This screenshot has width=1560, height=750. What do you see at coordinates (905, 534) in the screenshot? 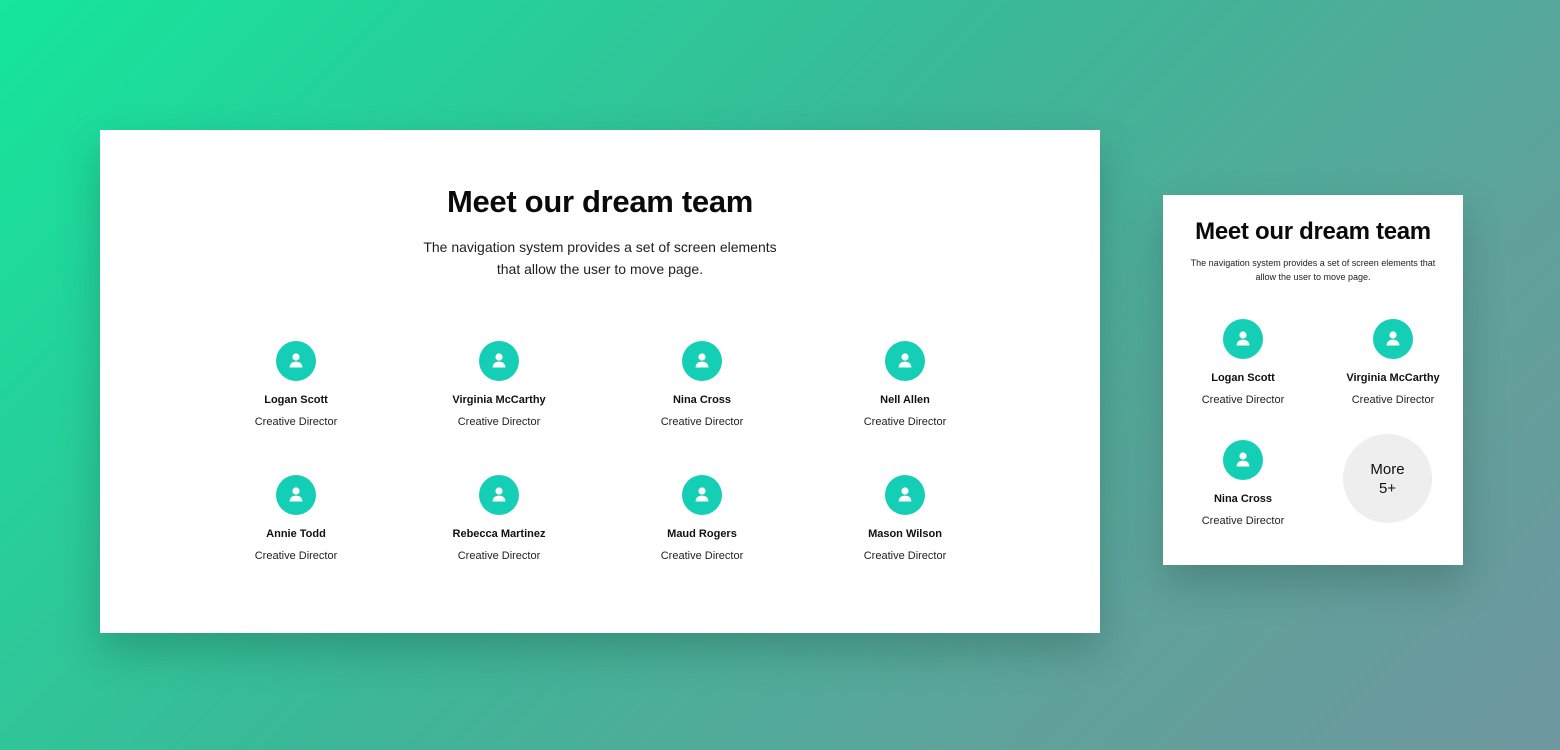
I see `member-name: Mason Wilson` at bounding box center [905, 534].